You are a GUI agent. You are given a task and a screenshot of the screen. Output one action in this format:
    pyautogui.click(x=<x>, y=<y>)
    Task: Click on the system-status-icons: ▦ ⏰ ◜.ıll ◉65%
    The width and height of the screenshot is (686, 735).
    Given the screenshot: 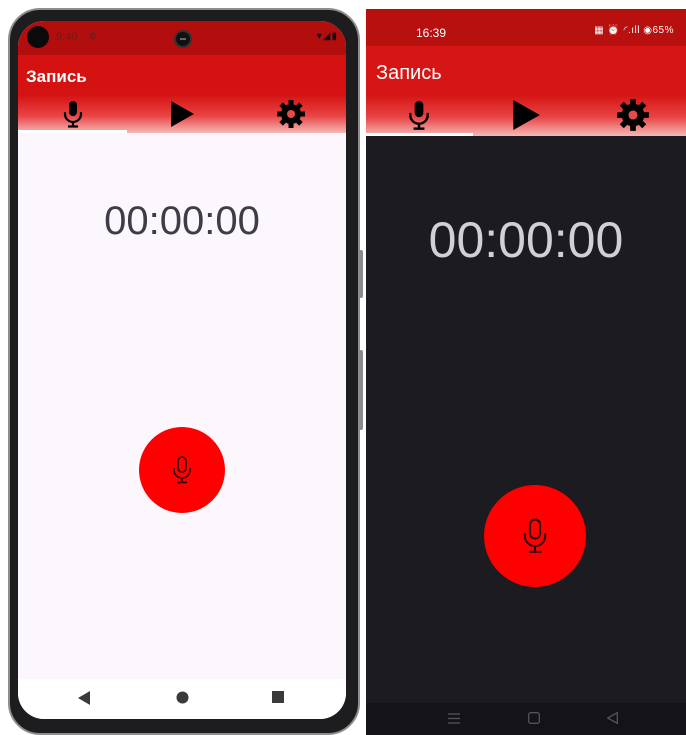 What is the action you would take?
    pyautogui.click(x=634, y=30)
    